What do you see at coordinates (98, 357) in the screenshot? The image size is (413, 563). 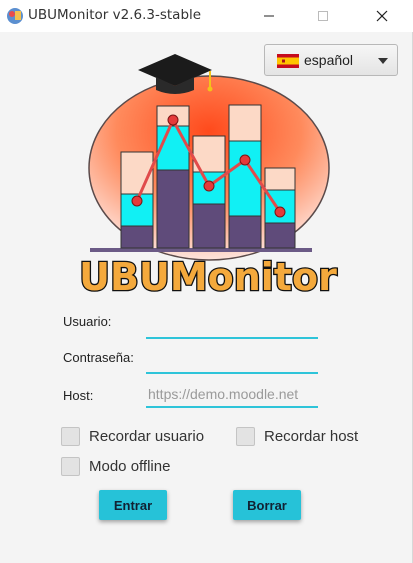 I see `password-label: Contraseña:` at bounding box center [98, 357].